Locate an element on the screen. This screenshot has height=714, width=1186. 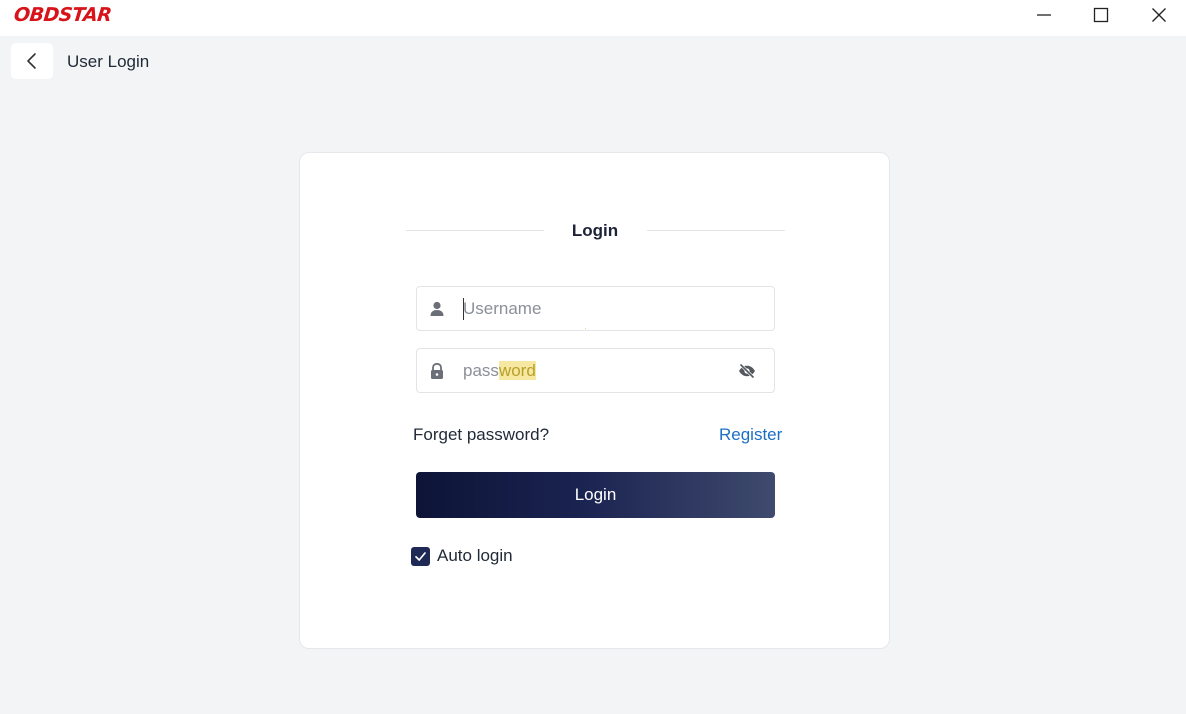
minimize-icon is located at coordinates (1044, 15).